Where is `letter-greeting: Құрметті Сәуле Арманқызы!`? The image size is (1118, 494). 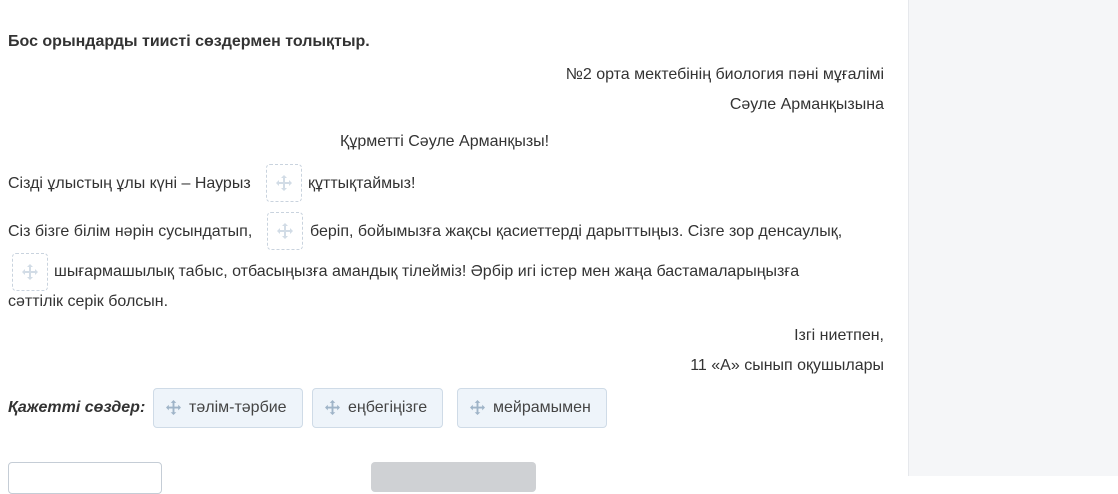
letter-greeting: Құрметті Сәуле Арманқызы! is located at coordinates (445, 141).